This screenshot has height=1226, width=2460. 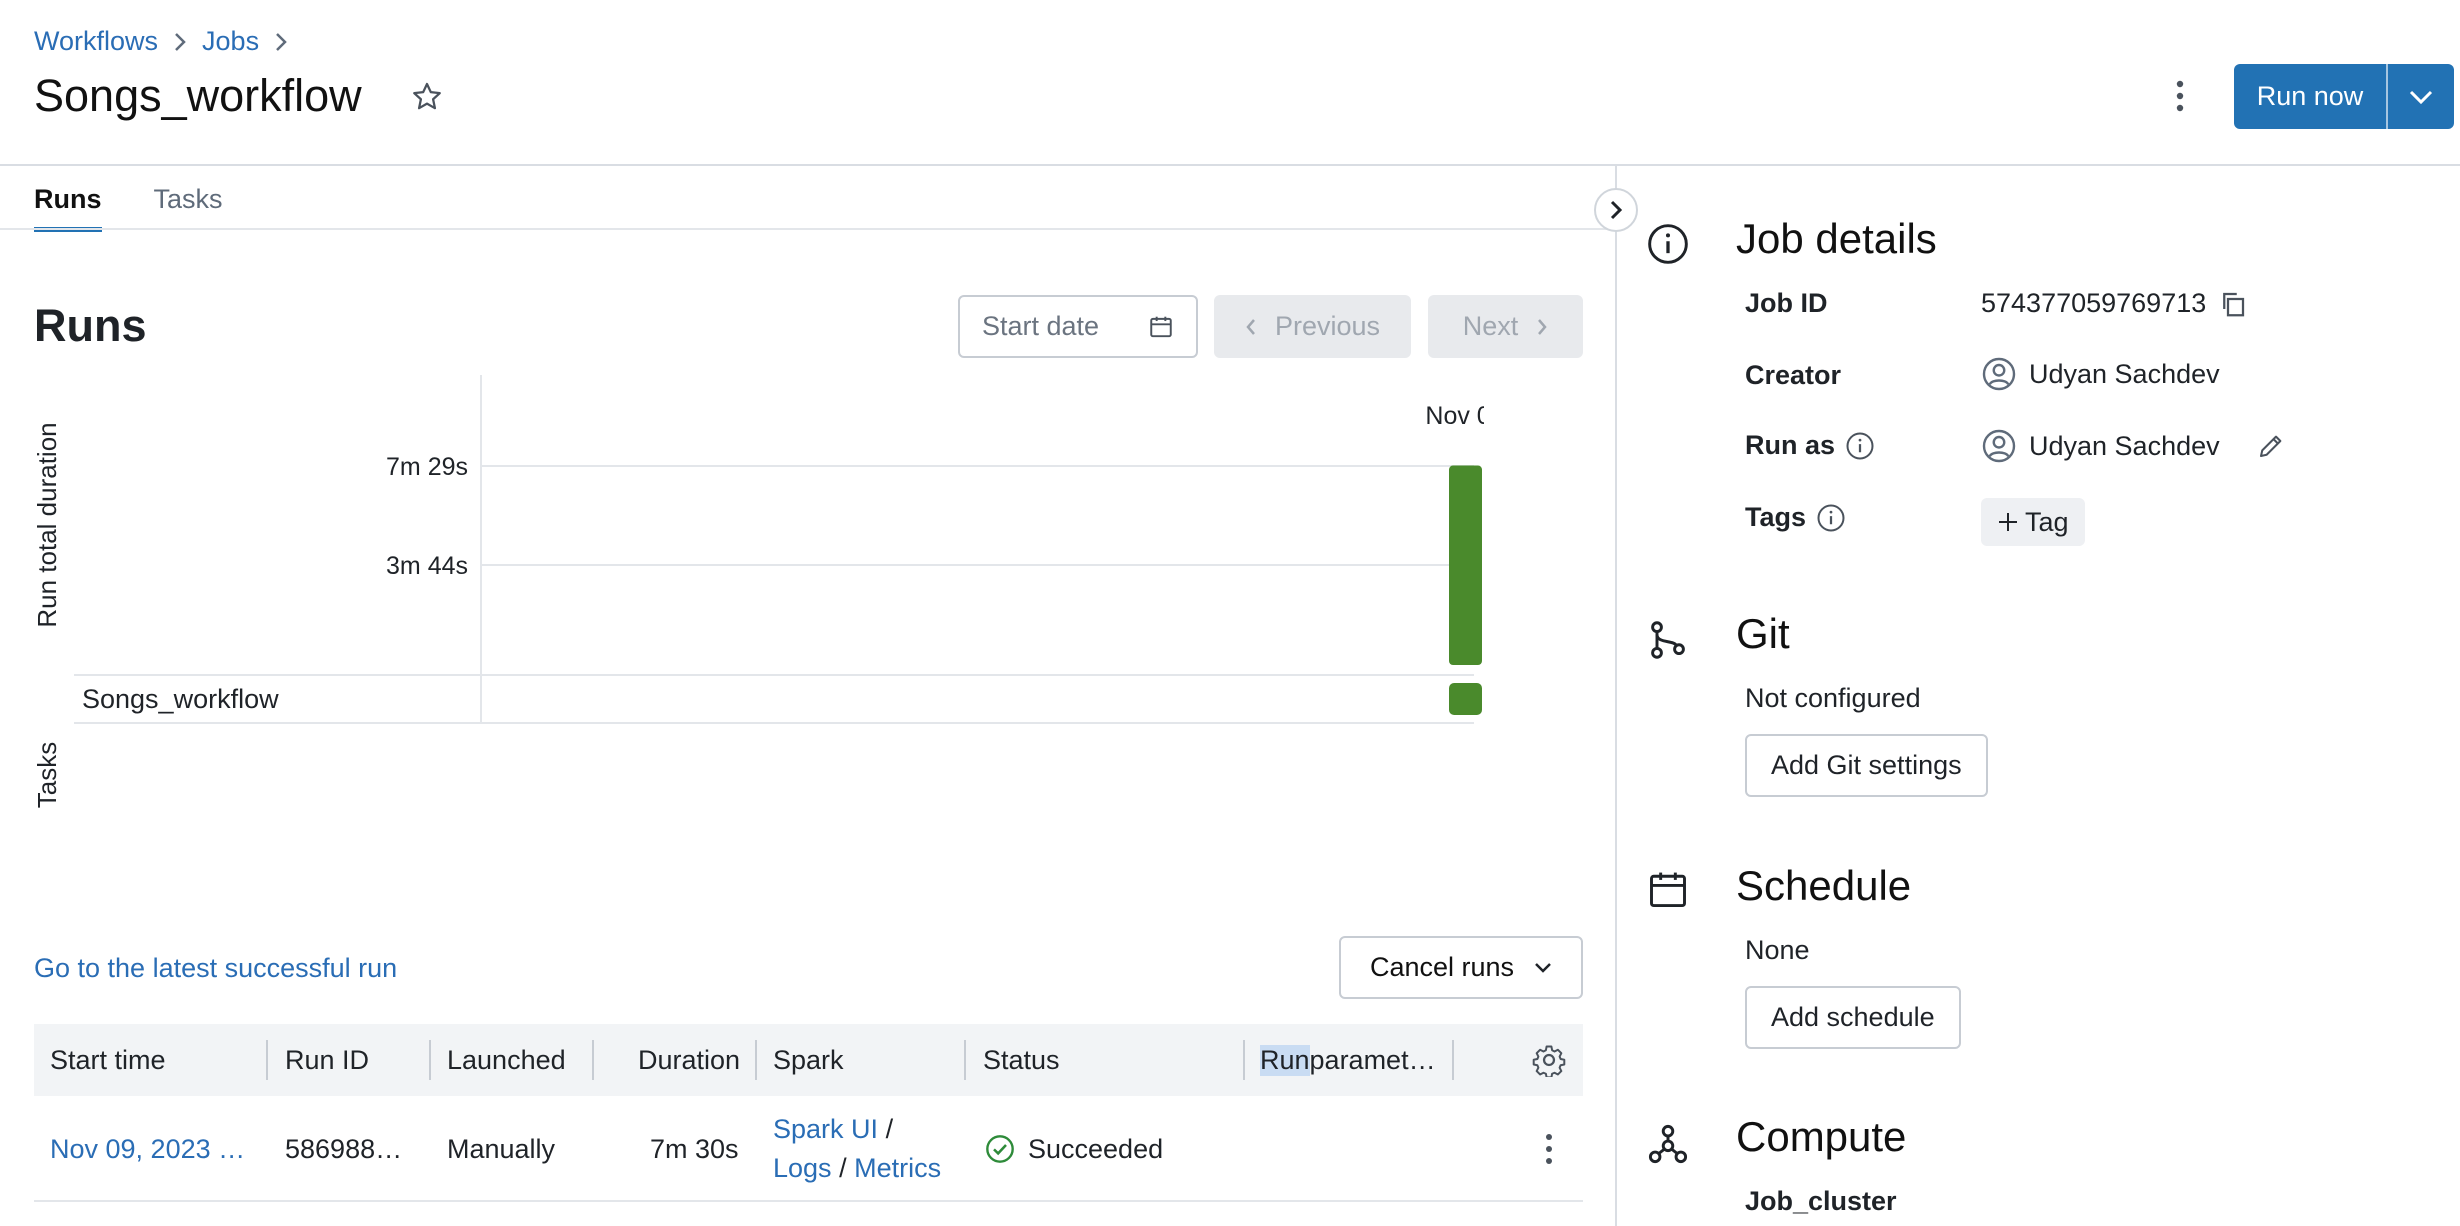 I want to click on more-options-icon, so click(x=2180, y=96).